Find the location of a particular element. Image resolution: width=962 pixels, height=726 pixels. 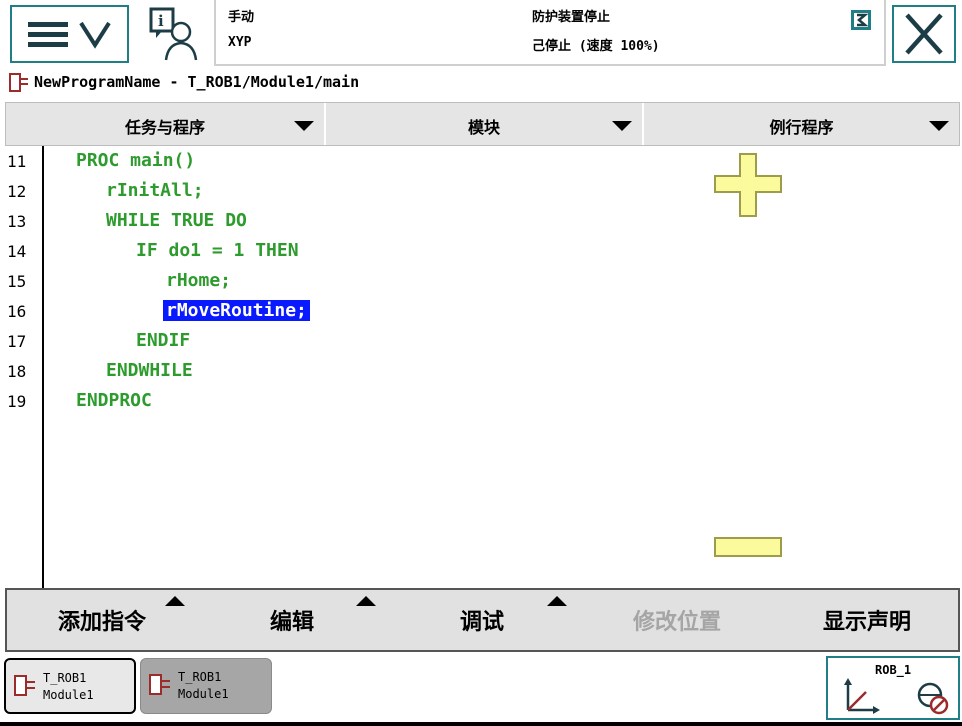

minus-icon is located at coordinates (748, 547).